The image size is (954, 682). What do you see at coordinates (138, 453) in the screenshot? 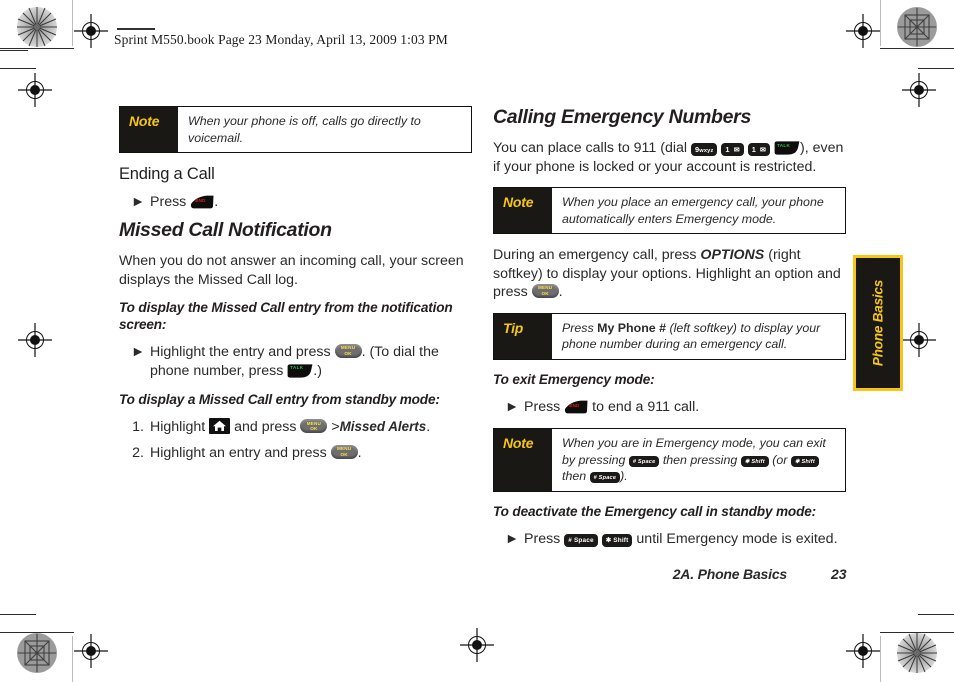
I see `step-number: 2.` at bounding box center [138, 453].